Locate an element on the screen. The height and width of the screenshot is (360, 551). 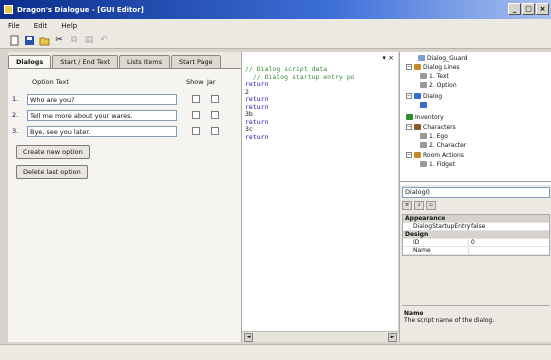
tree-node: Dialog_Guard is located at coordinates (442, 58).